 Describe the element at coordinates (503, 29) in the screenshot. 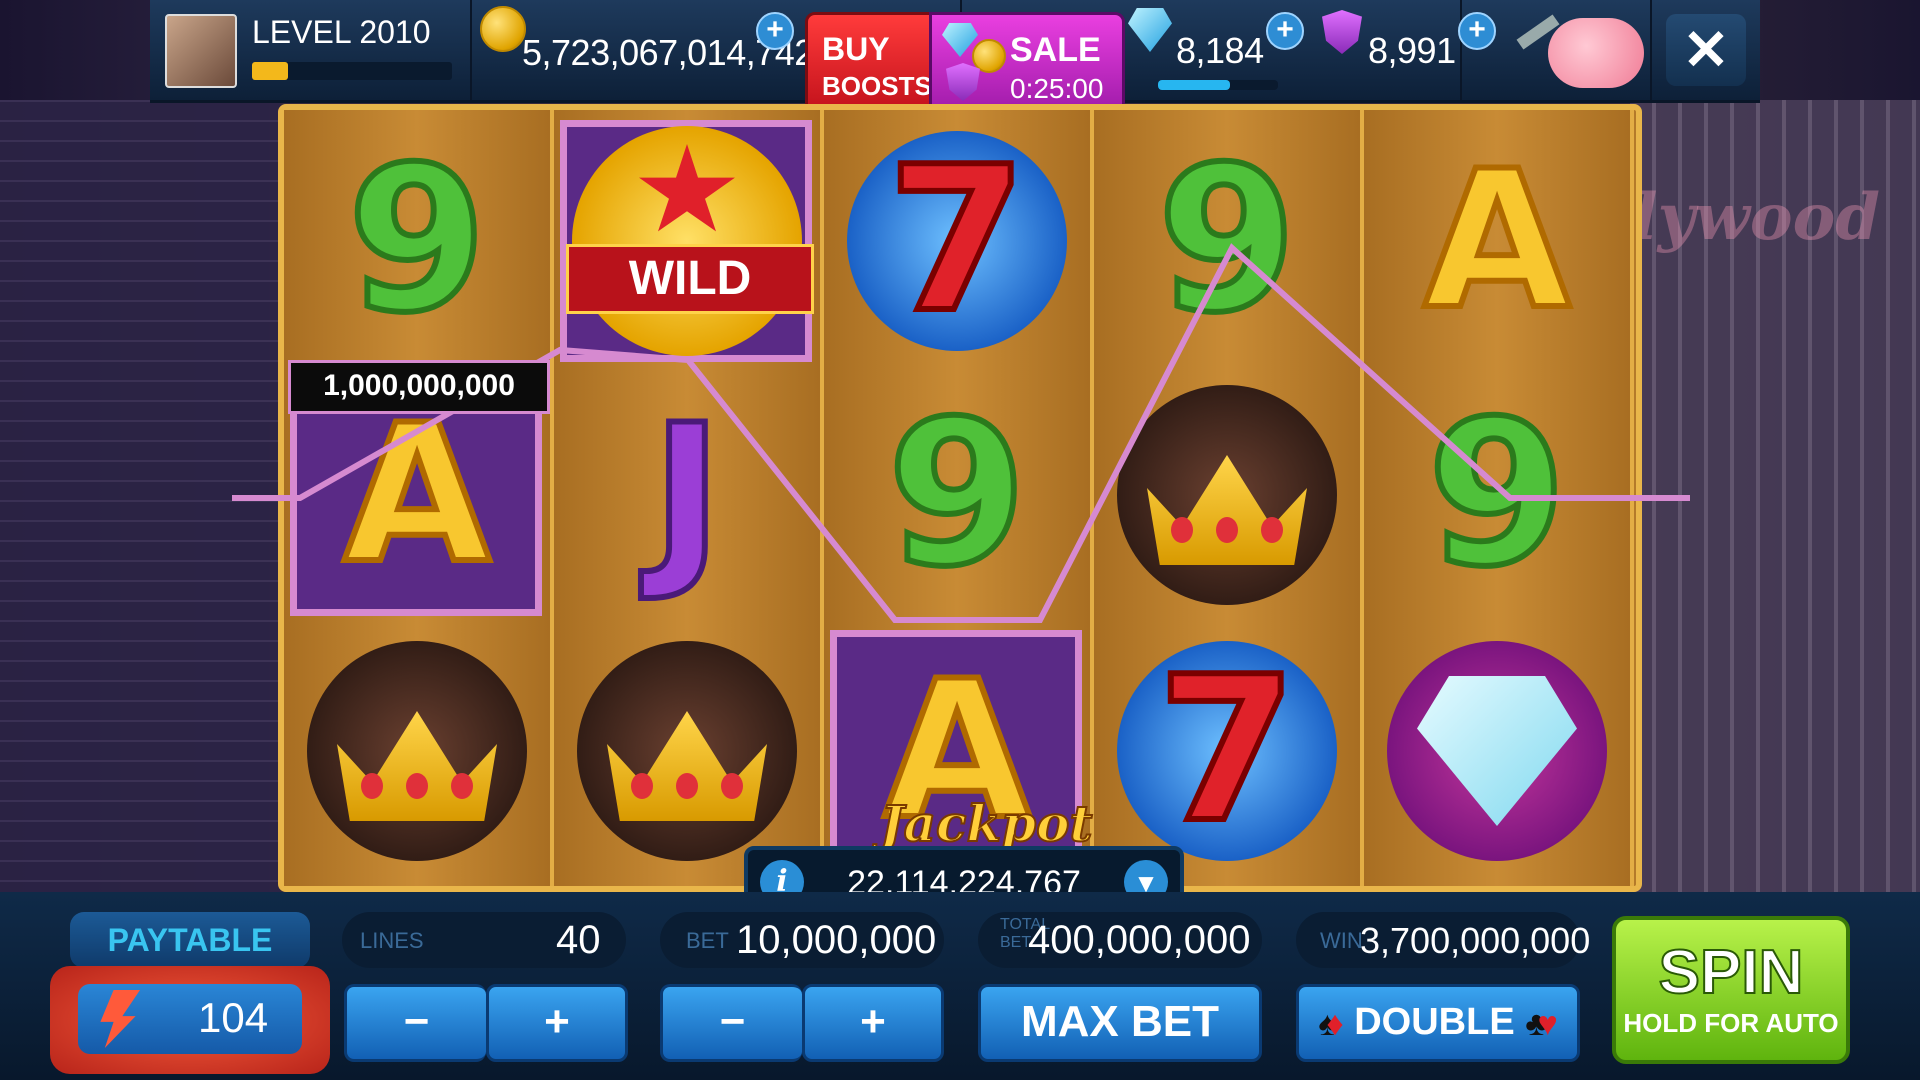

I see `coin-icon` at that location.